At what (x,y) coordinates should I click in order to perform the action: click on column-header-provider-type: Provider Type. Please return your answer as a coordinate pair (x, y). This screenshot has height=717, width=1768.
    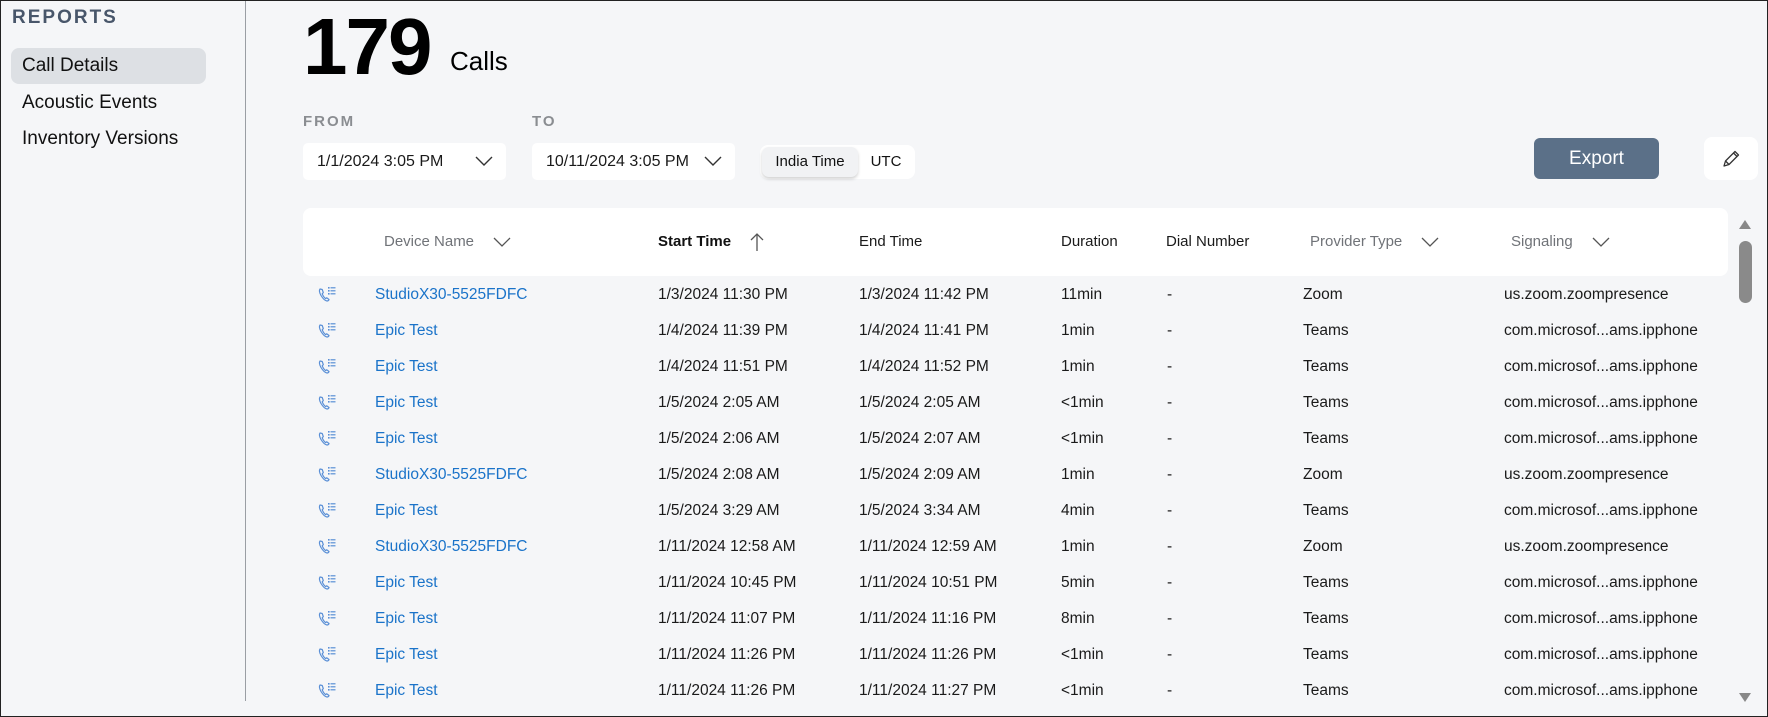
    Looking at the image, I should click on (1375, 242).